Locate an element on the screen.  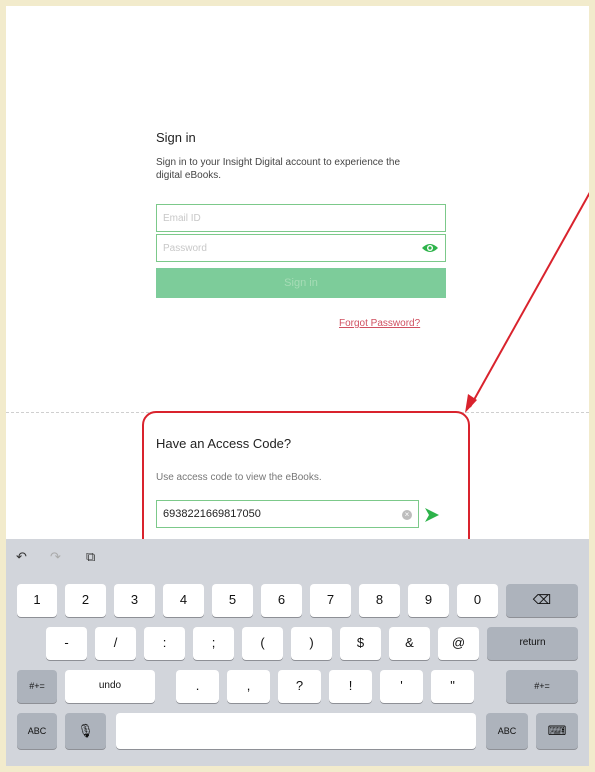
key-slash: / is located at coordinates (115, 643).